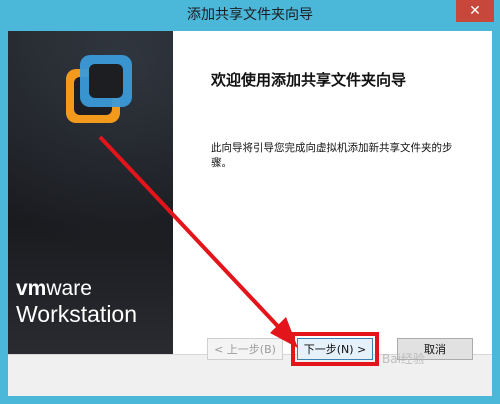 This screenshot has height=404, width=500. What do you see at coordinates (77, 314) in the screenshot?
I see `product-name: Workstation` at bounding box center [77, 314].